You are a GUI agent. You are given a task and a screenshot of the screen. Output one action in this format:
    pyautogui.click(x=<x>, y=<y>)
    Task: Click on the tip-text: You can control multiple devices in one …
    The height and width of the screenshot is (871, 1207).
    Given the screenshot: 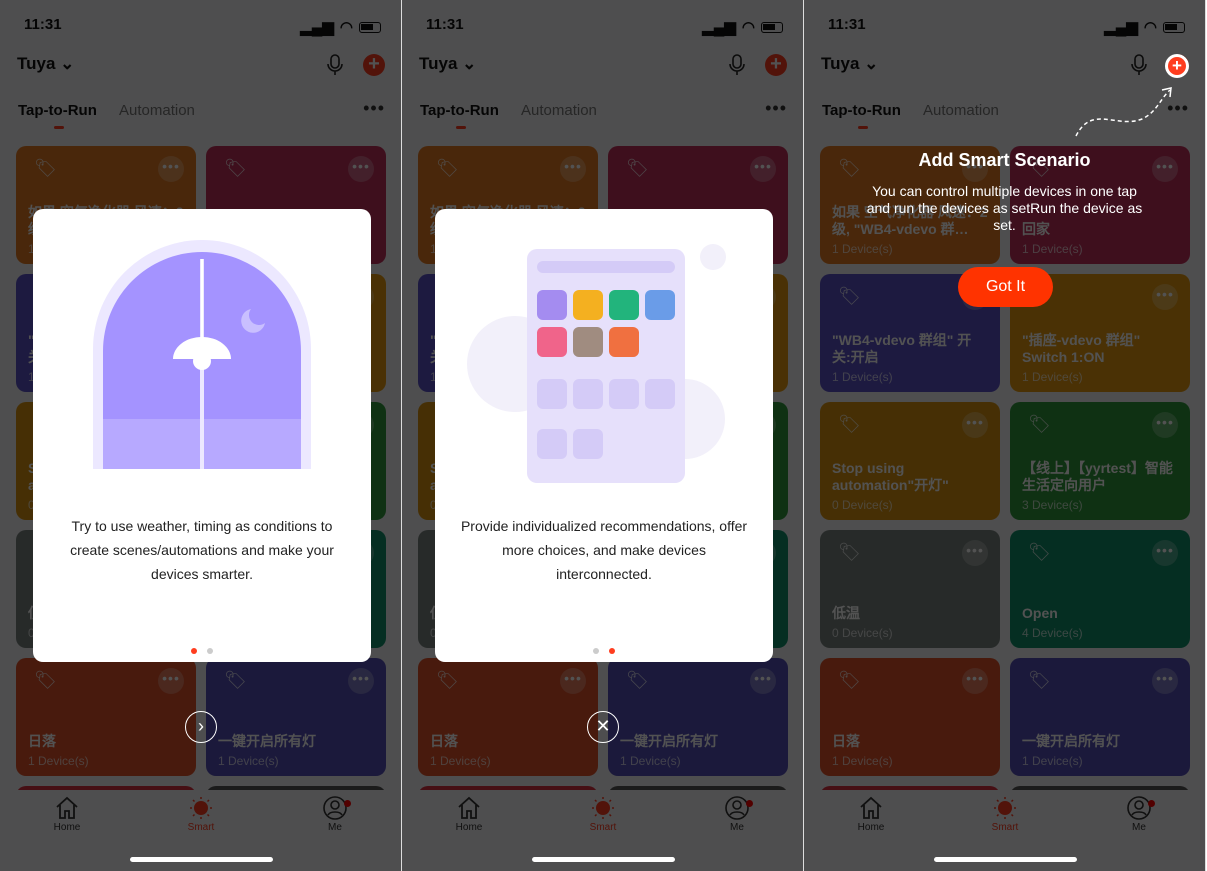 What is the action you would take?
    pyautogui.click(x=1004, y=208)
    